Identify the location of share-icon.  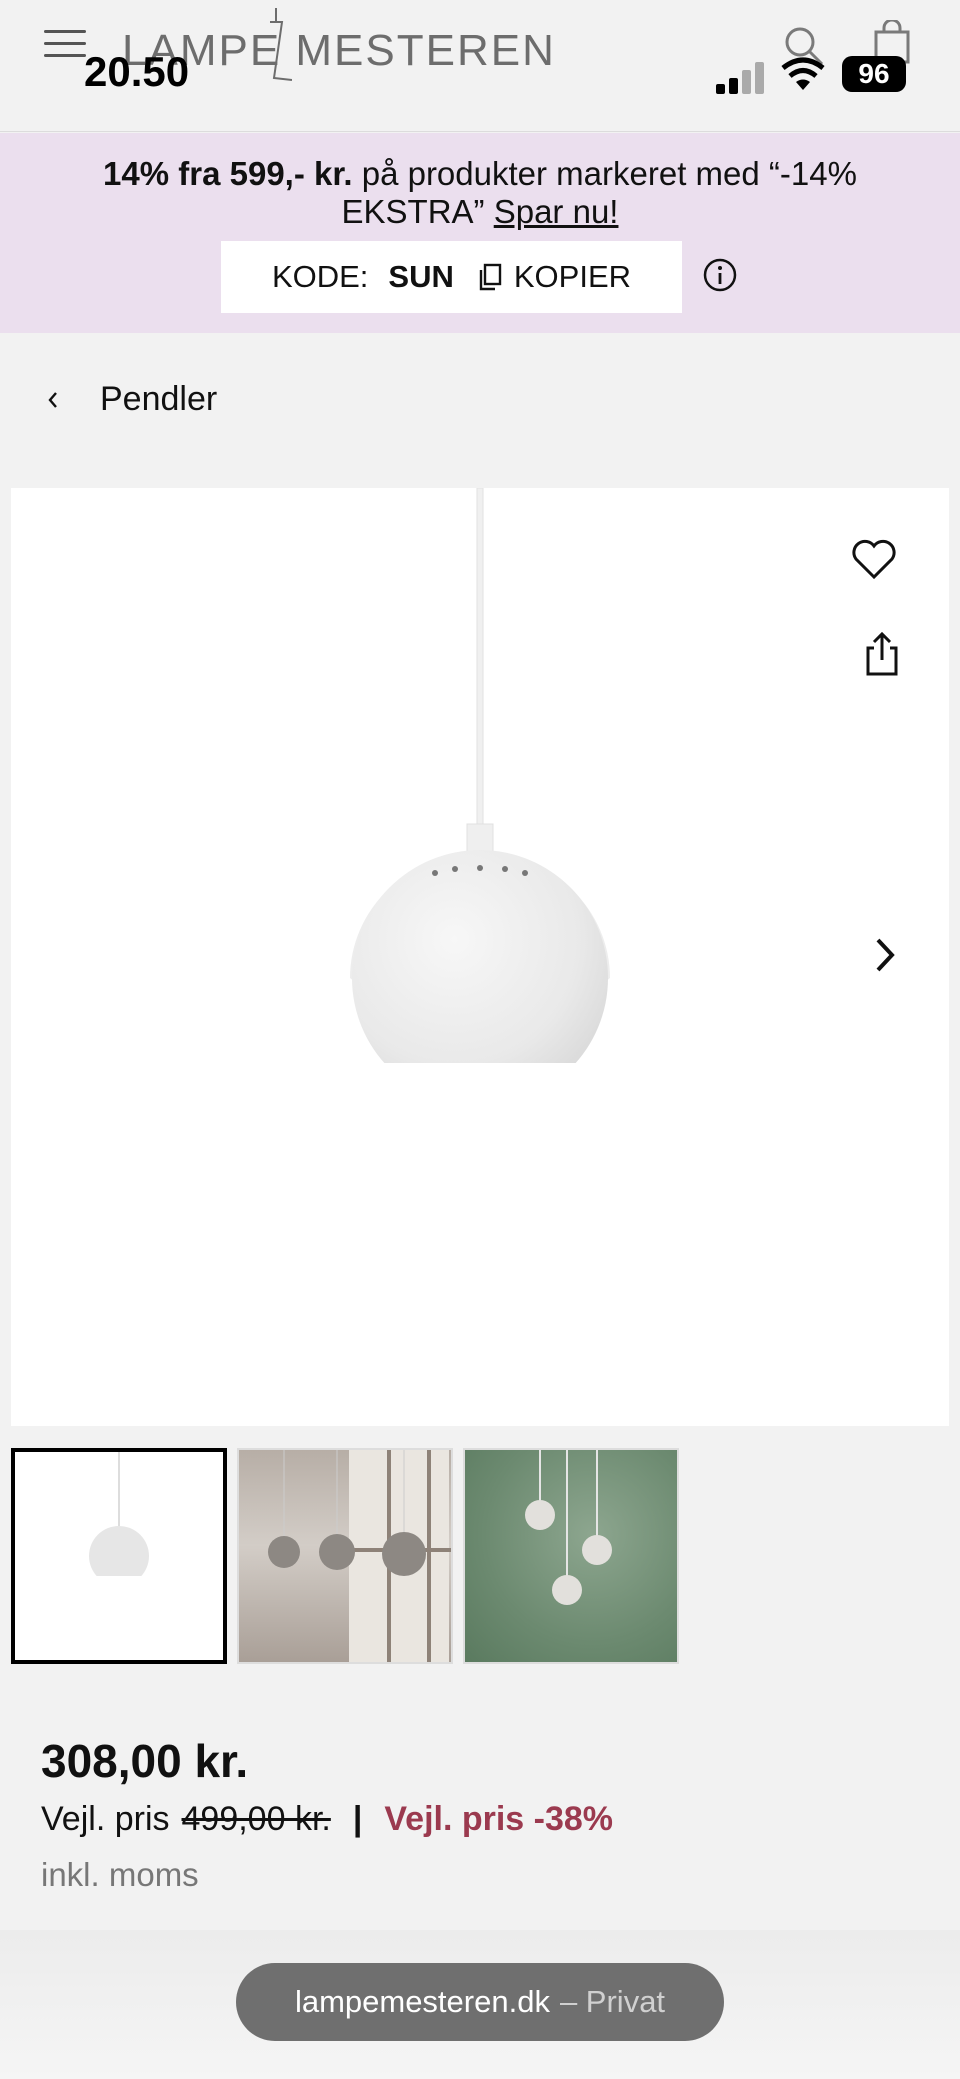
(882, 654).